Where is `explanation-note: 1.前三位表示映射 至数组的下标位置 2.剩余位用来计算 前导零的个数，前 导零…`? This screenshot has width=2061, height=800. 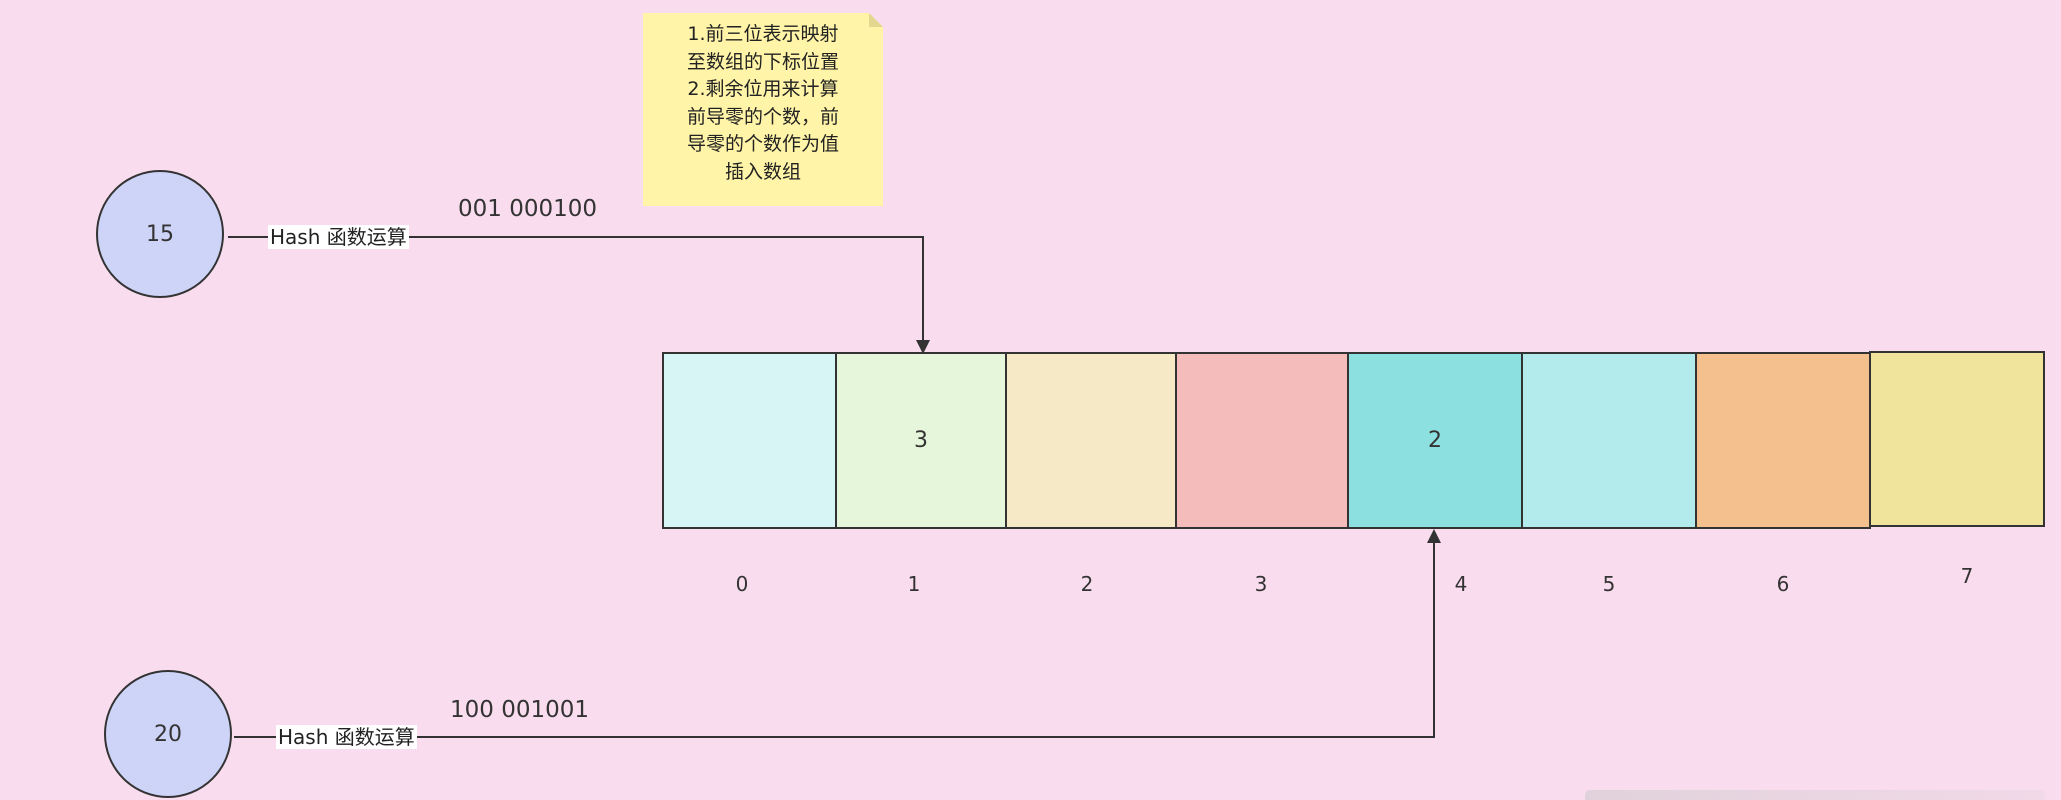 explanation-note: 1.前三位表示映射 至数组的下标位置 2.剩余位用来计算 前导零的个数，前 导零… is located at coordinates (763, 109).